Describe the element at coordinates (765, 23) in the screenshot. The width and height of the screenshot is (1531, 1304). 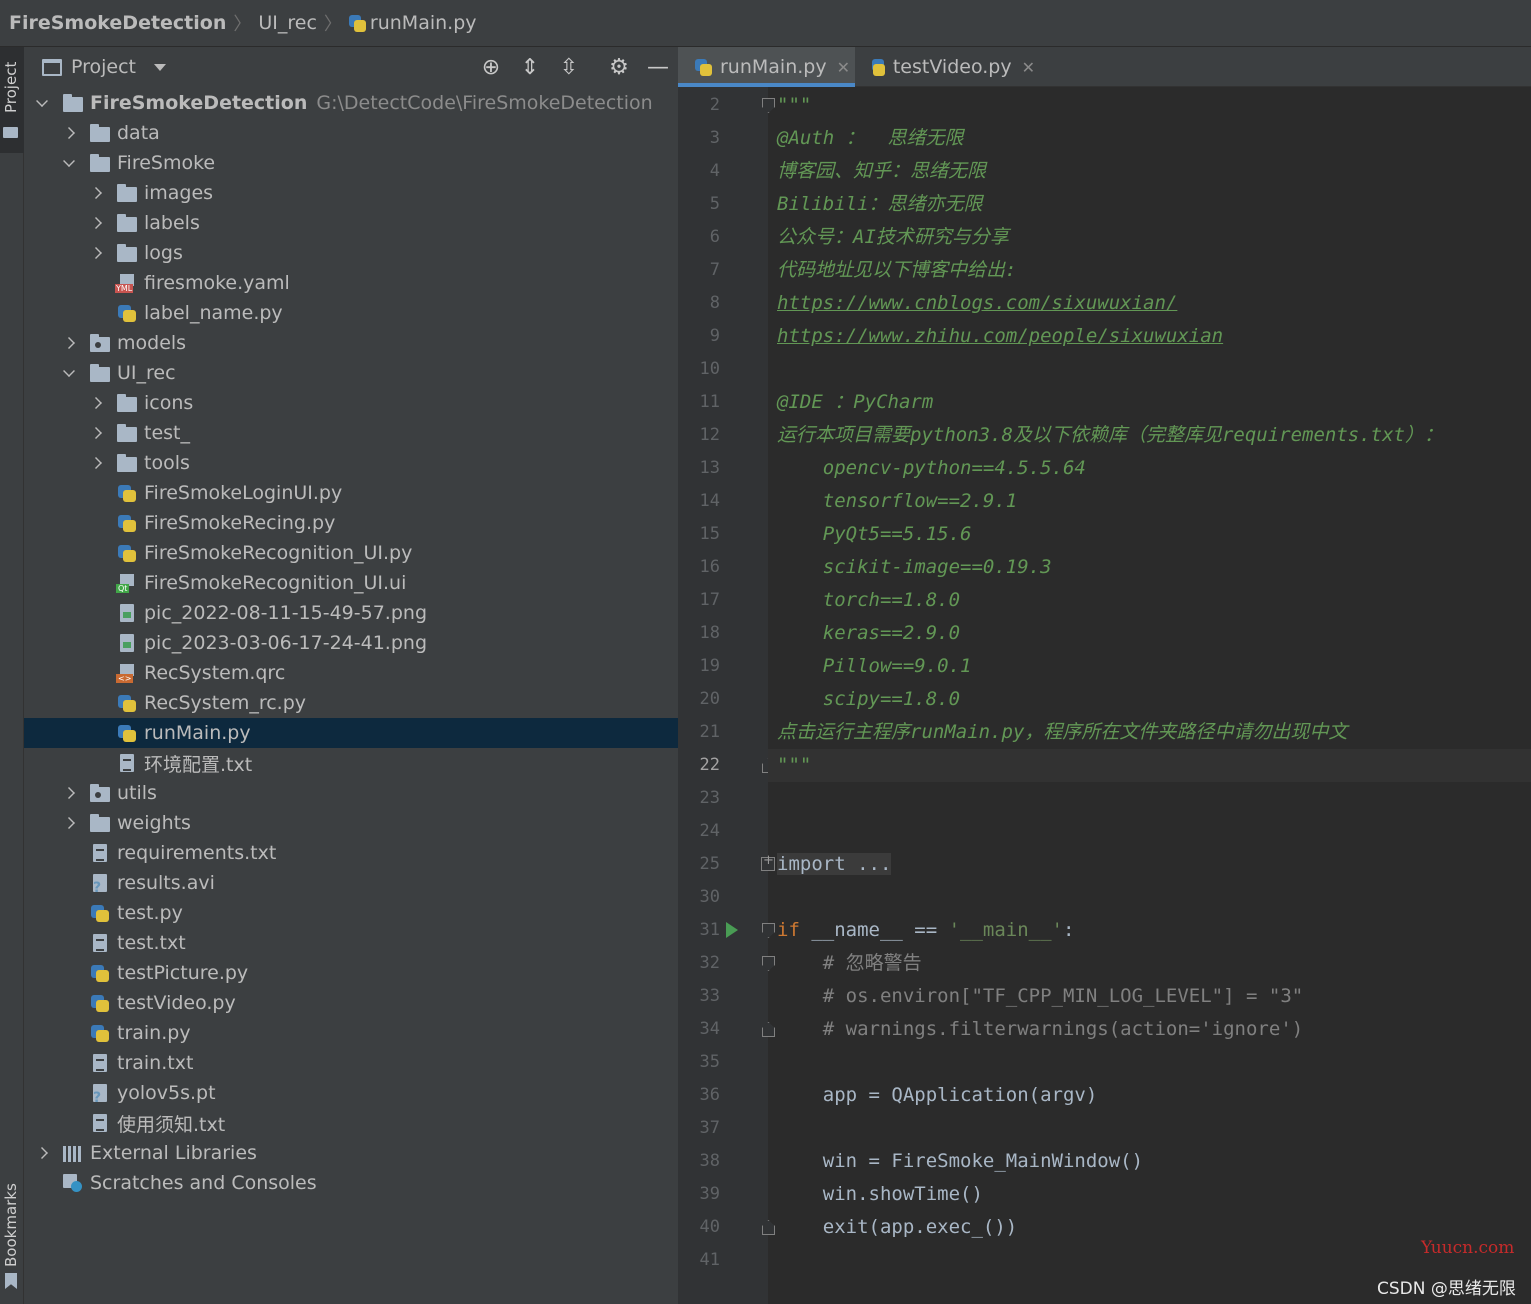
I see `breadcrumb: FireSmokeDetection 〉 UI_rec 〉 runMain.py` at that location.